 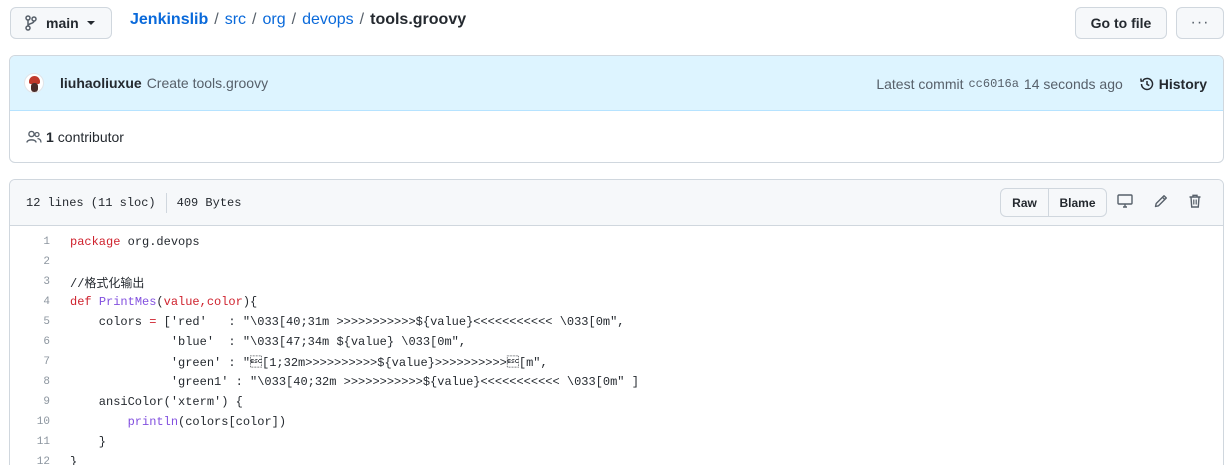 I want to click on breadcrumb-org-link: org, so click(x=273, y=20).